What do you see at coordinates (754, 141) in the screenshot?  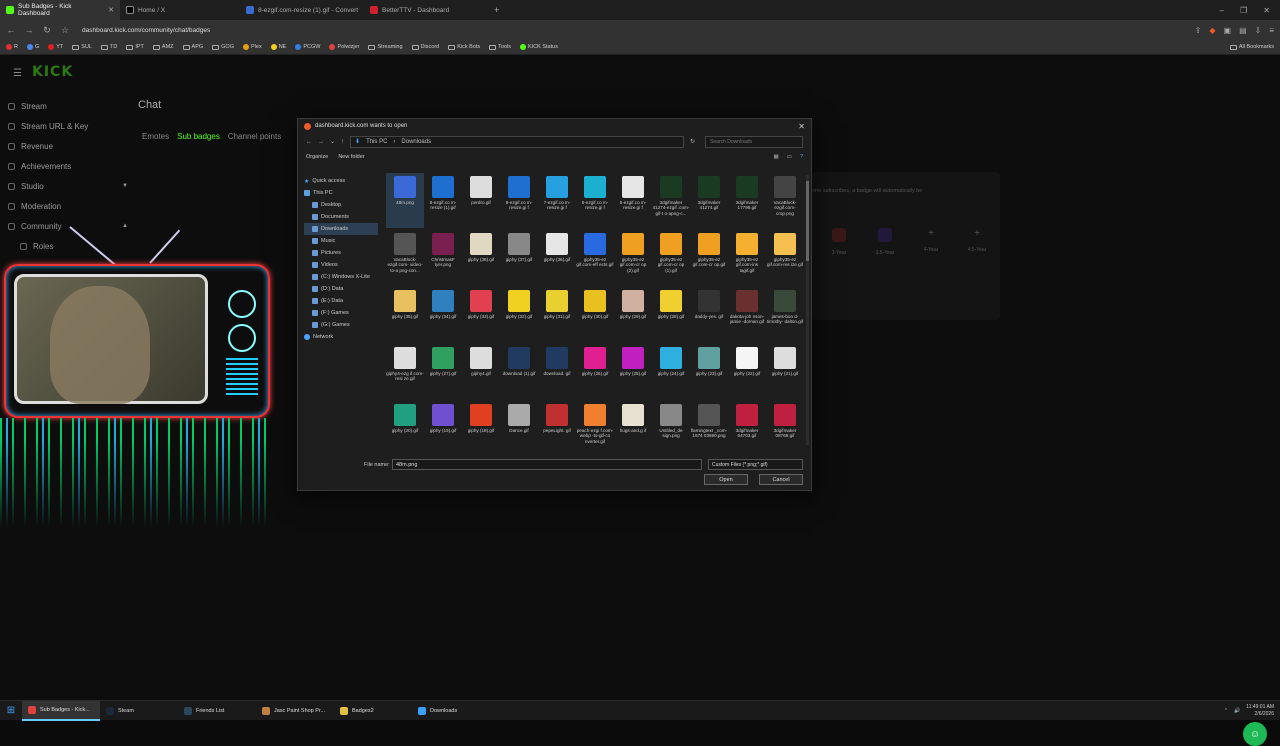 I see `search-input: Search Downloads` at bounding box center [754, 141].